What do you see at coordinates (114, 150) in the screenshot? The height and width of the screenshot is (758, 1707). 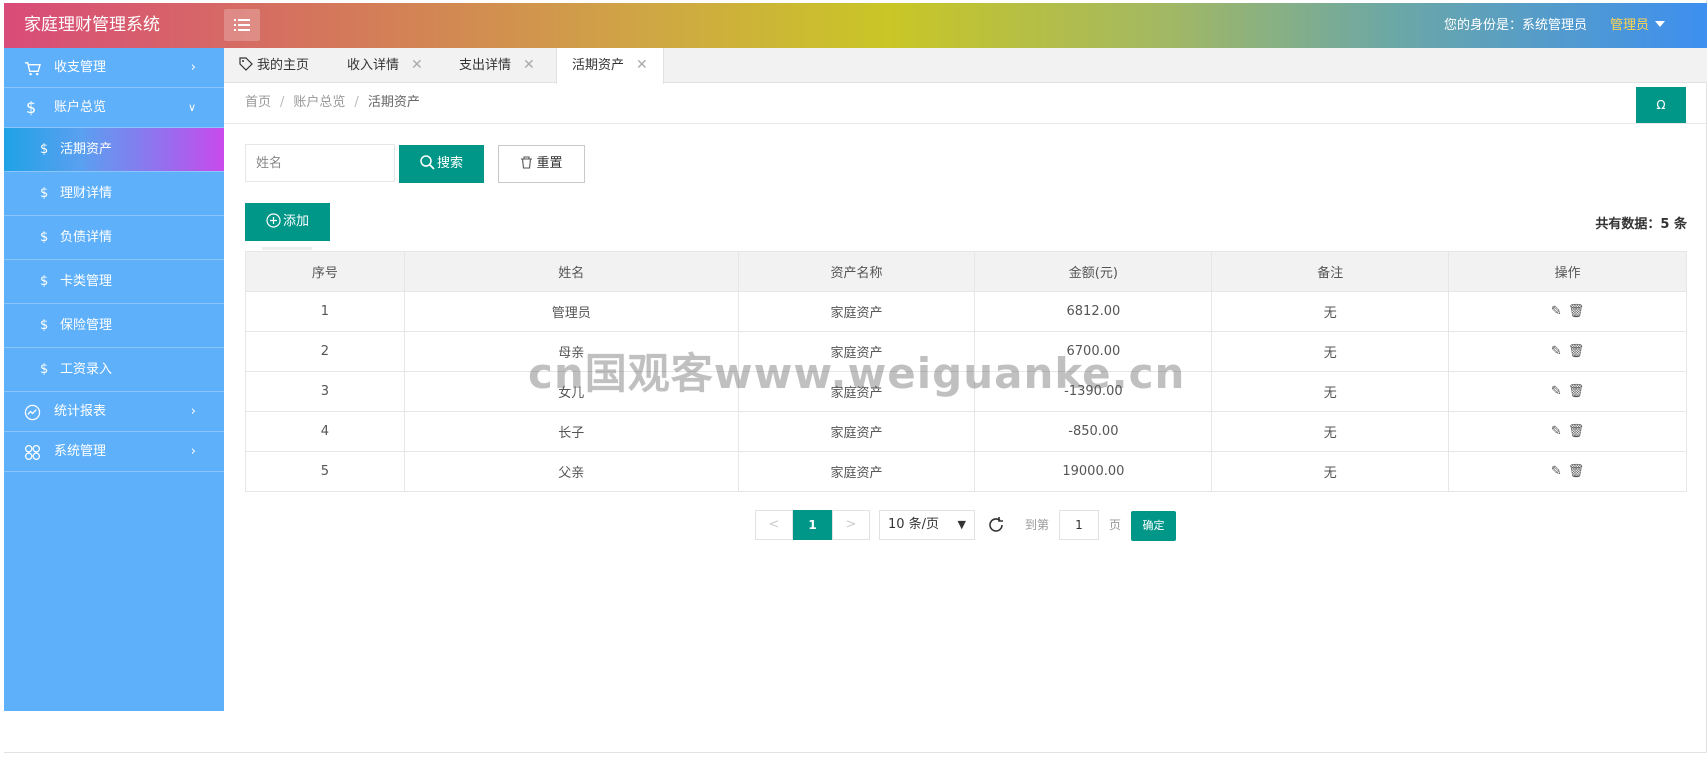 I see `sidebar-item-current-assets: $ 活期资产` at bounding box center [114, 150].